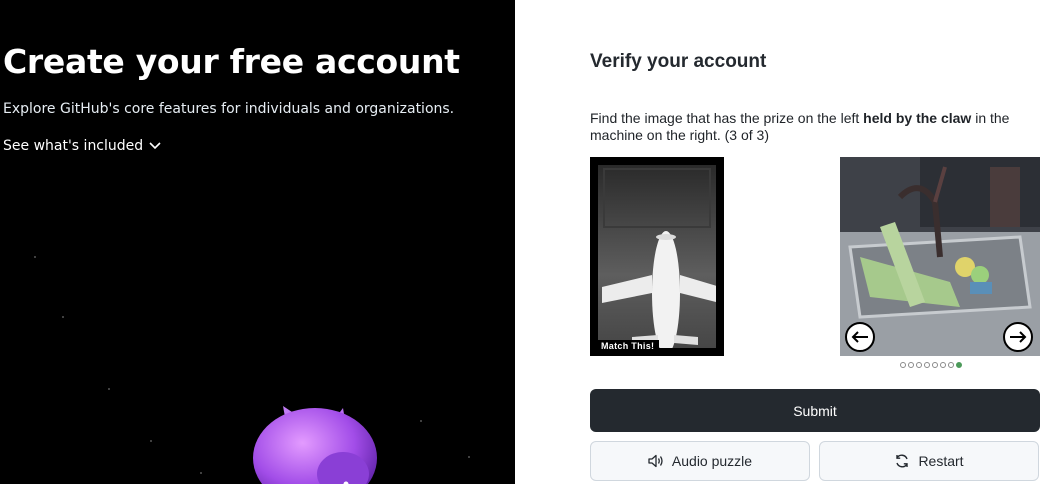  What do you see at coordinates (941, 461) in the screenshot?
I see `restart-label: Restart` at bounding box center [941, 461].